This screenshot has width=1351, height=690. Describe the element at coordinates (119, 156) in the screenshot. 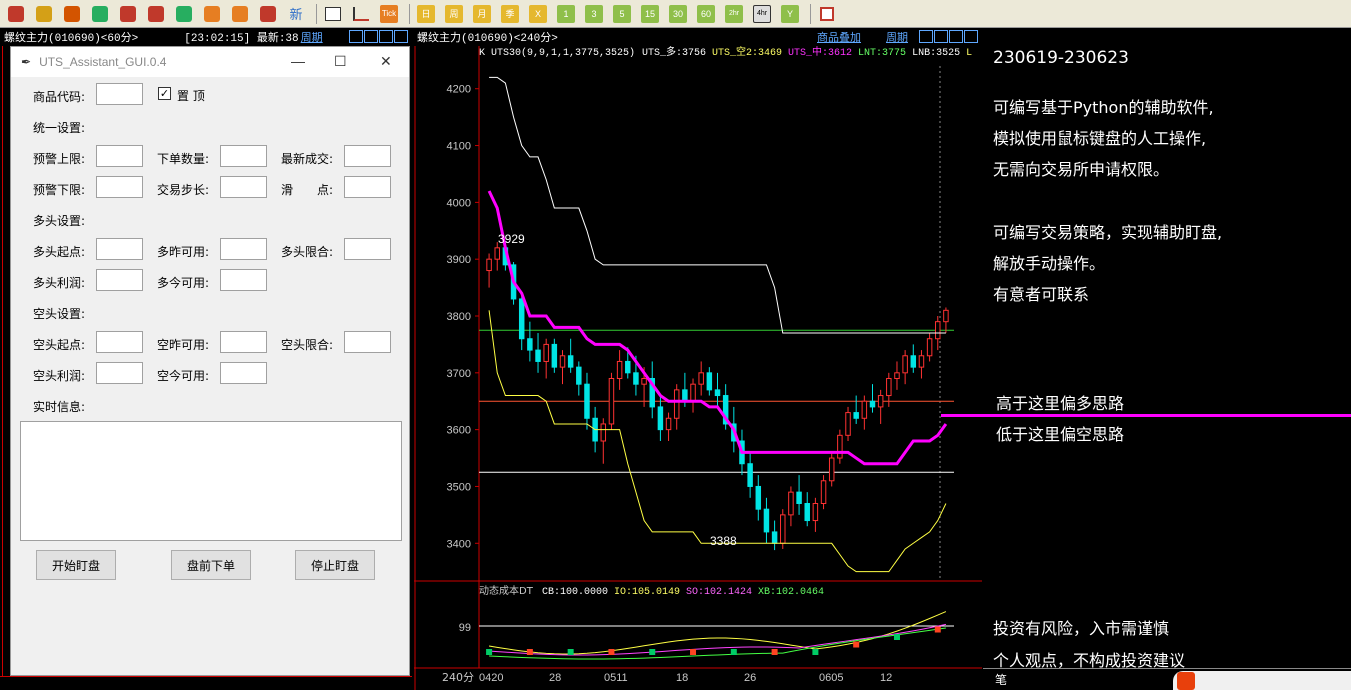

I see `alert-upper-input` at that location.